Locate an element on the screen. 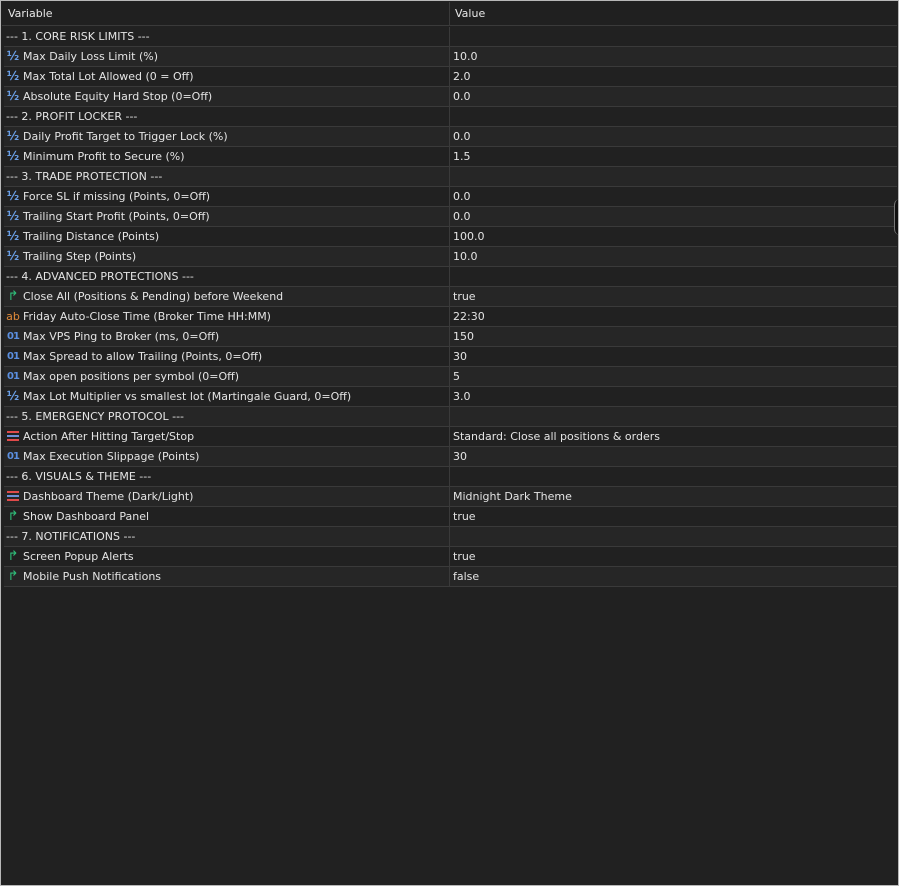 Image resolution: width=899 pixels, height=886 pixels. table-header: Variable Value is located at coordinates (449, 14).